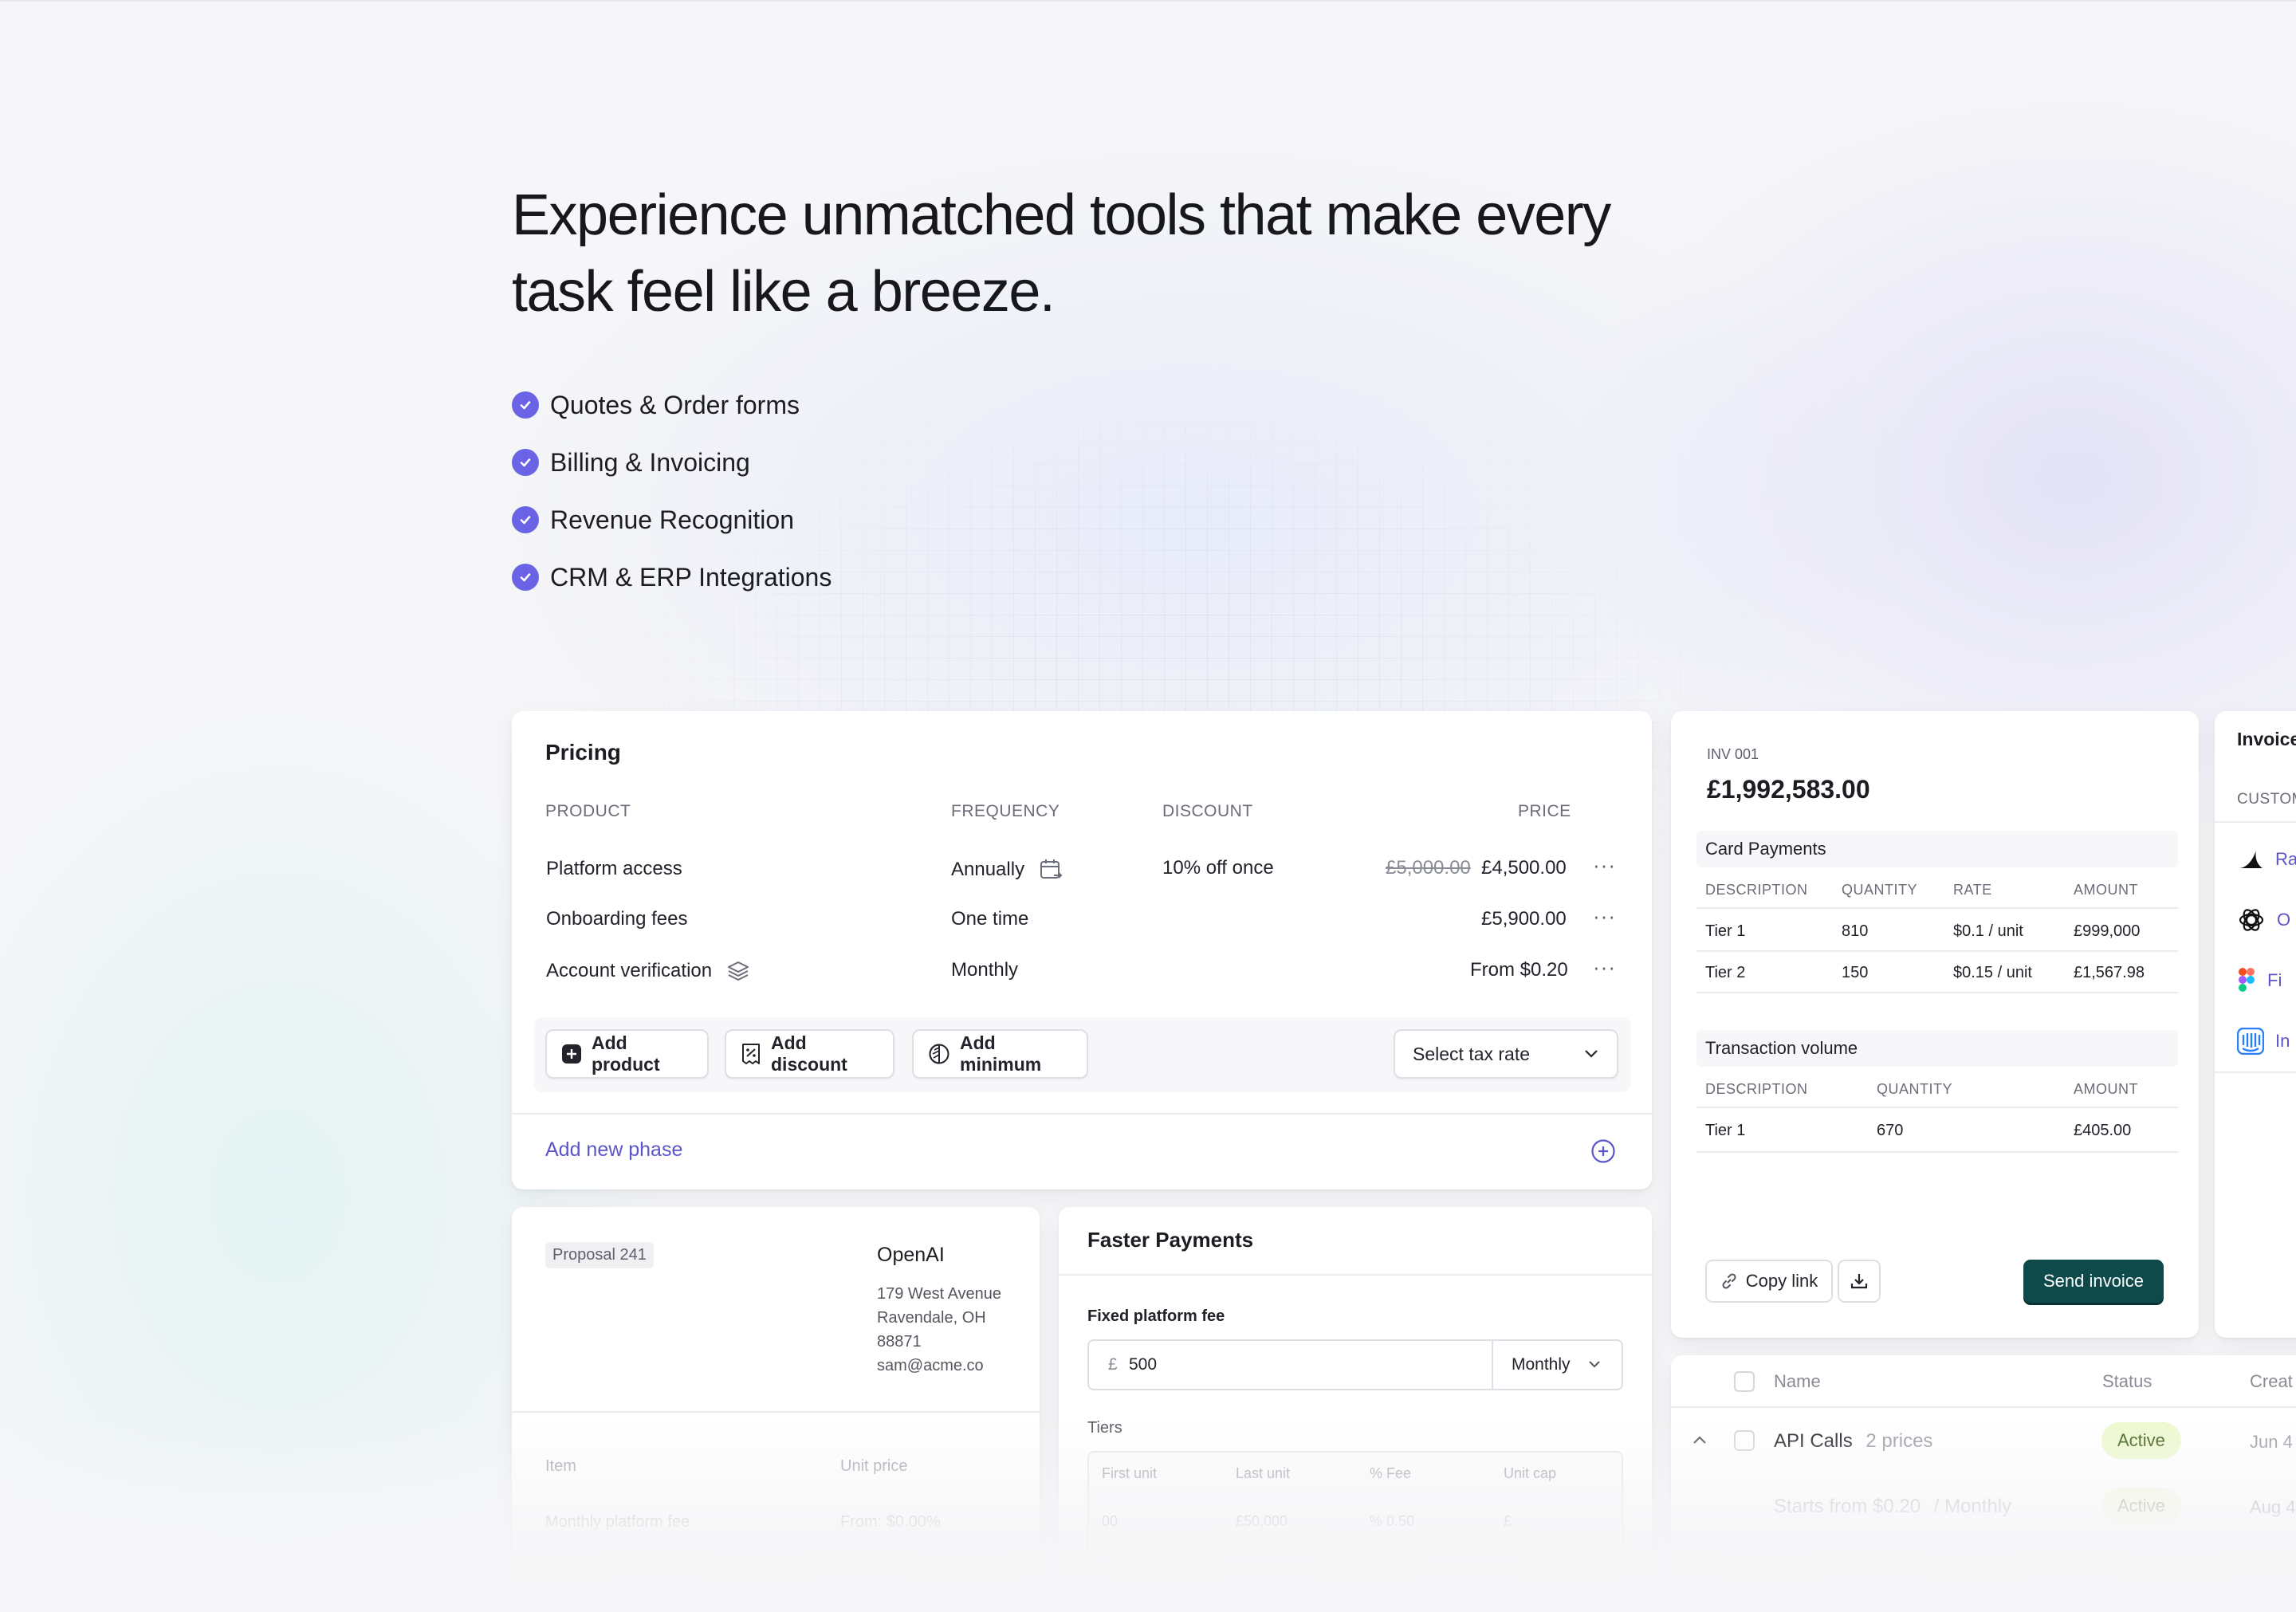  What do you see at coordinates (939, 1294) in the screenshot?
I see `address-line: 179 West Avenue` at bounding box center [939, 1294].